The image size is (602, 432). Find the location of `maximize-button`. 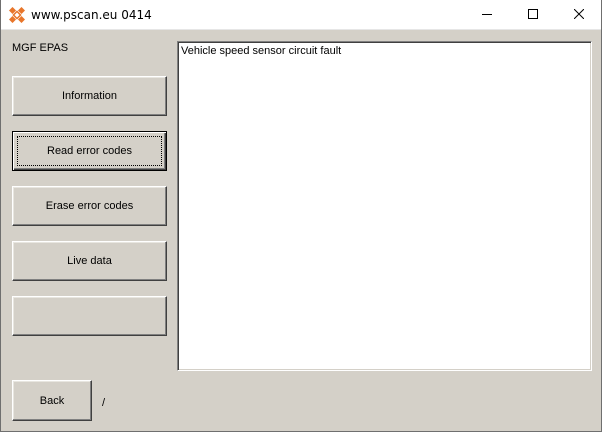

maximize-button is located at coordinates (533, 15).